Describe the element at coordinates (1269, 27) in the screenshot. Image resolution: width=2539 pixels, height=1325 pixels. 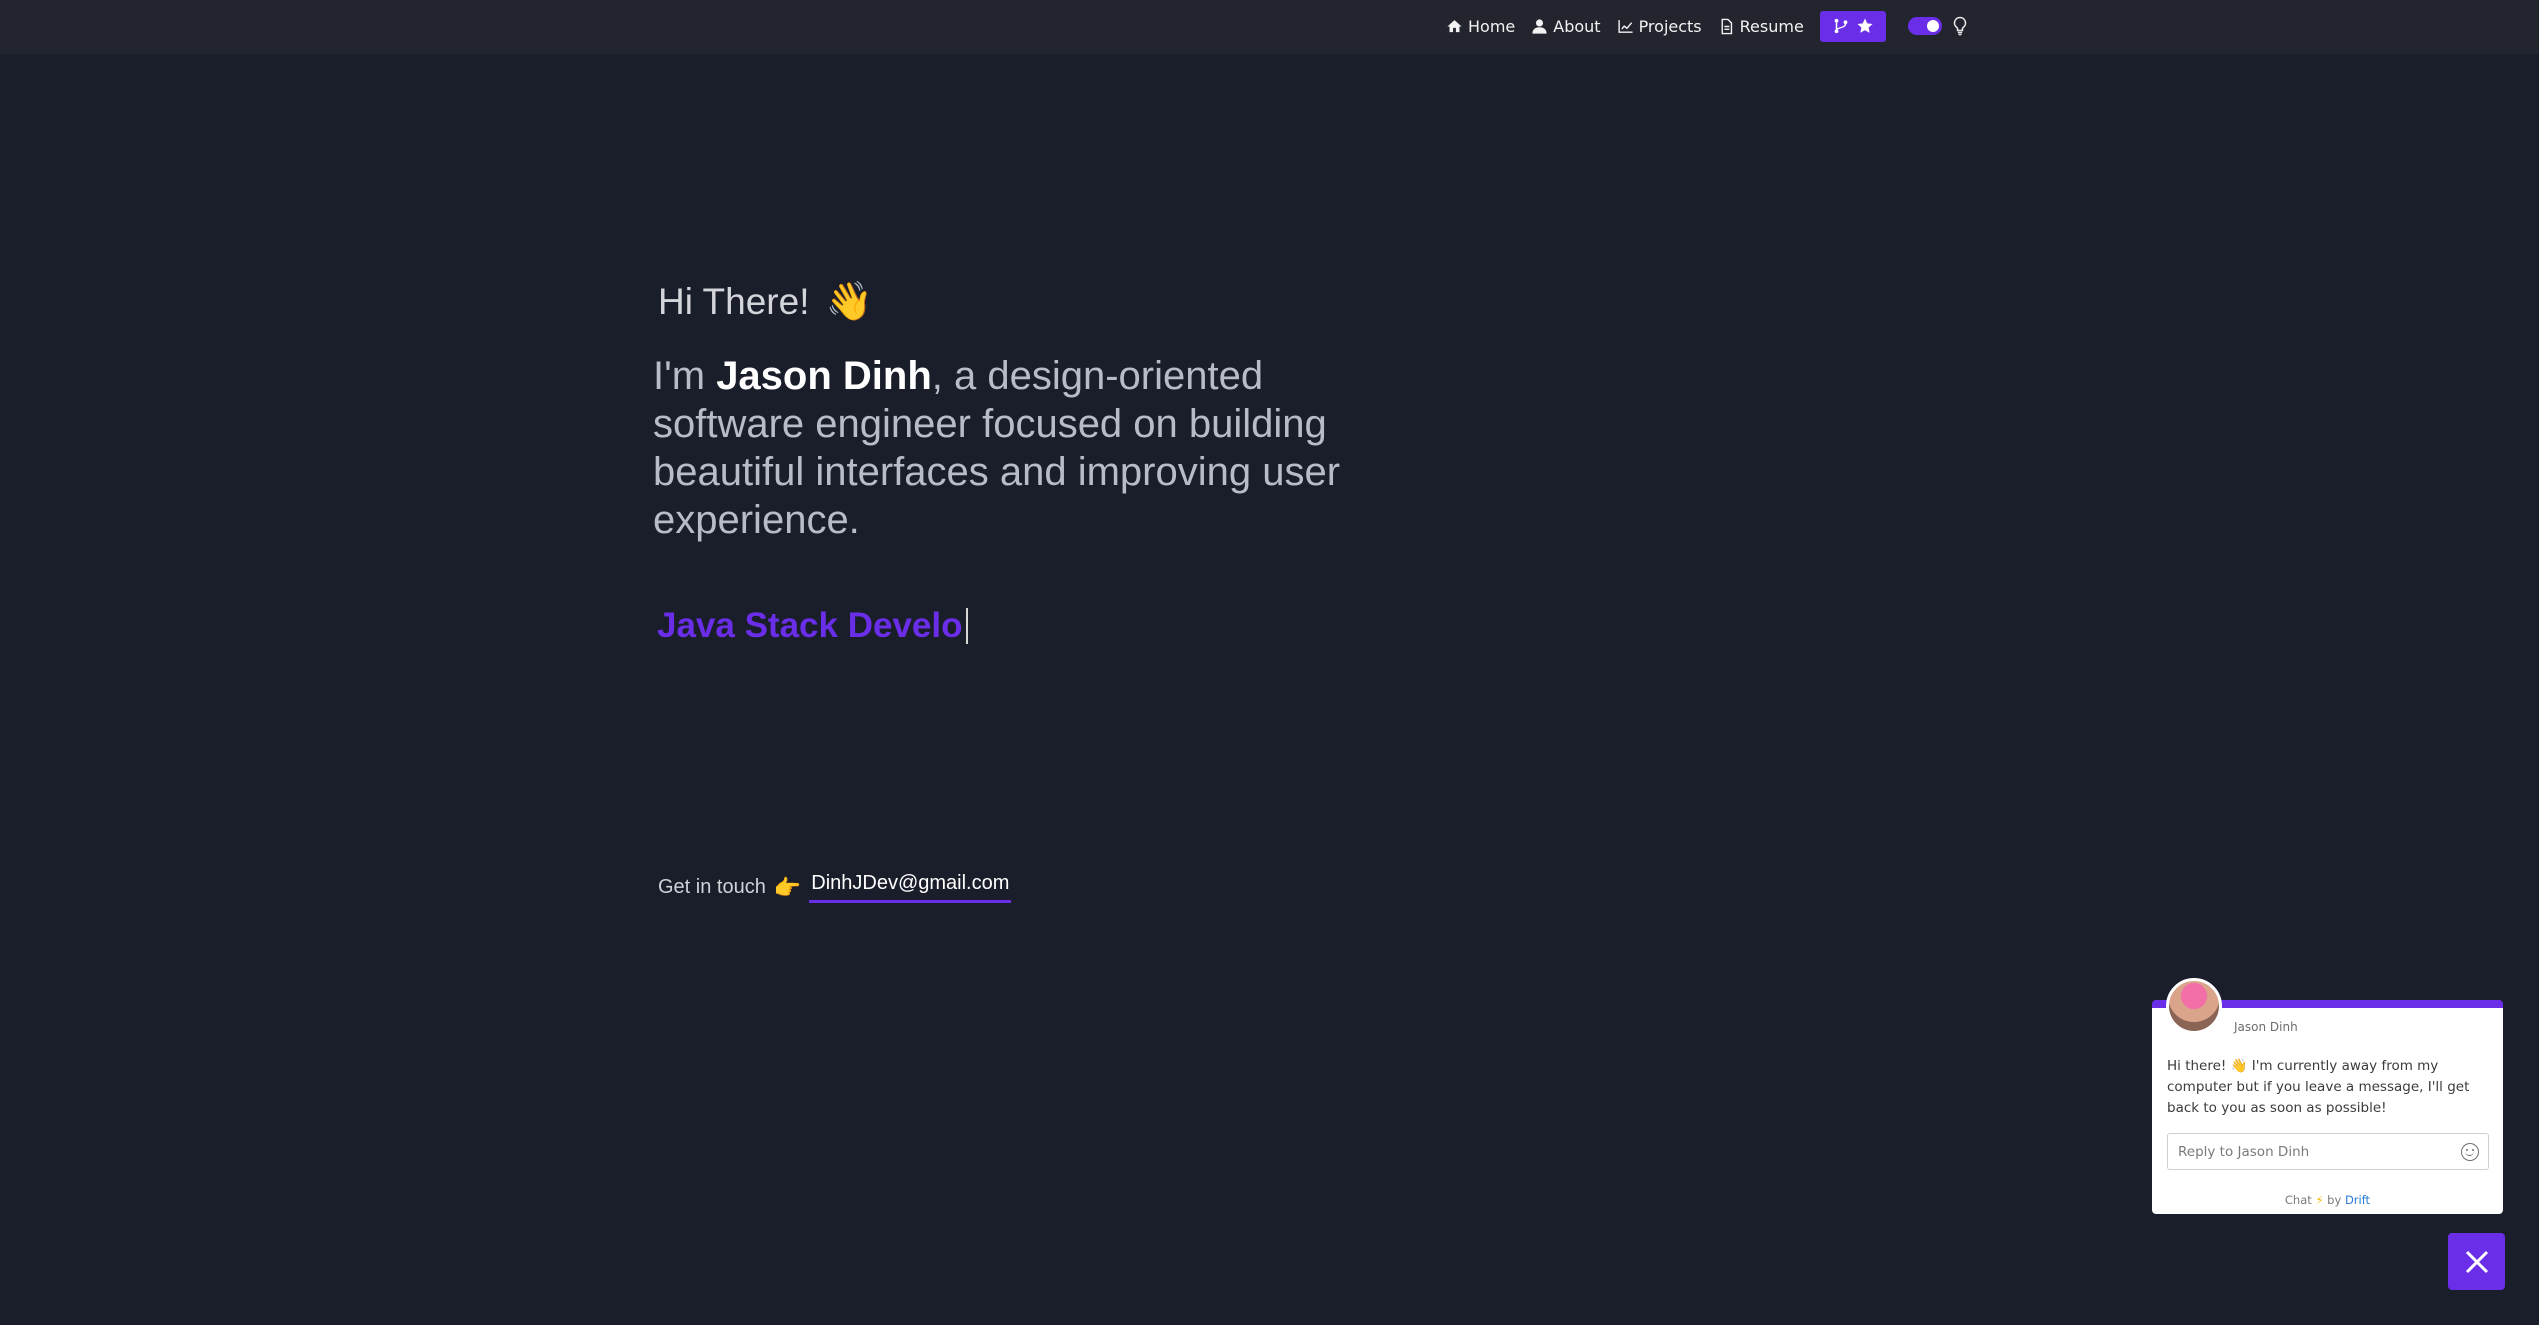
I see `navbar: Home About Projects Resume` at that location.